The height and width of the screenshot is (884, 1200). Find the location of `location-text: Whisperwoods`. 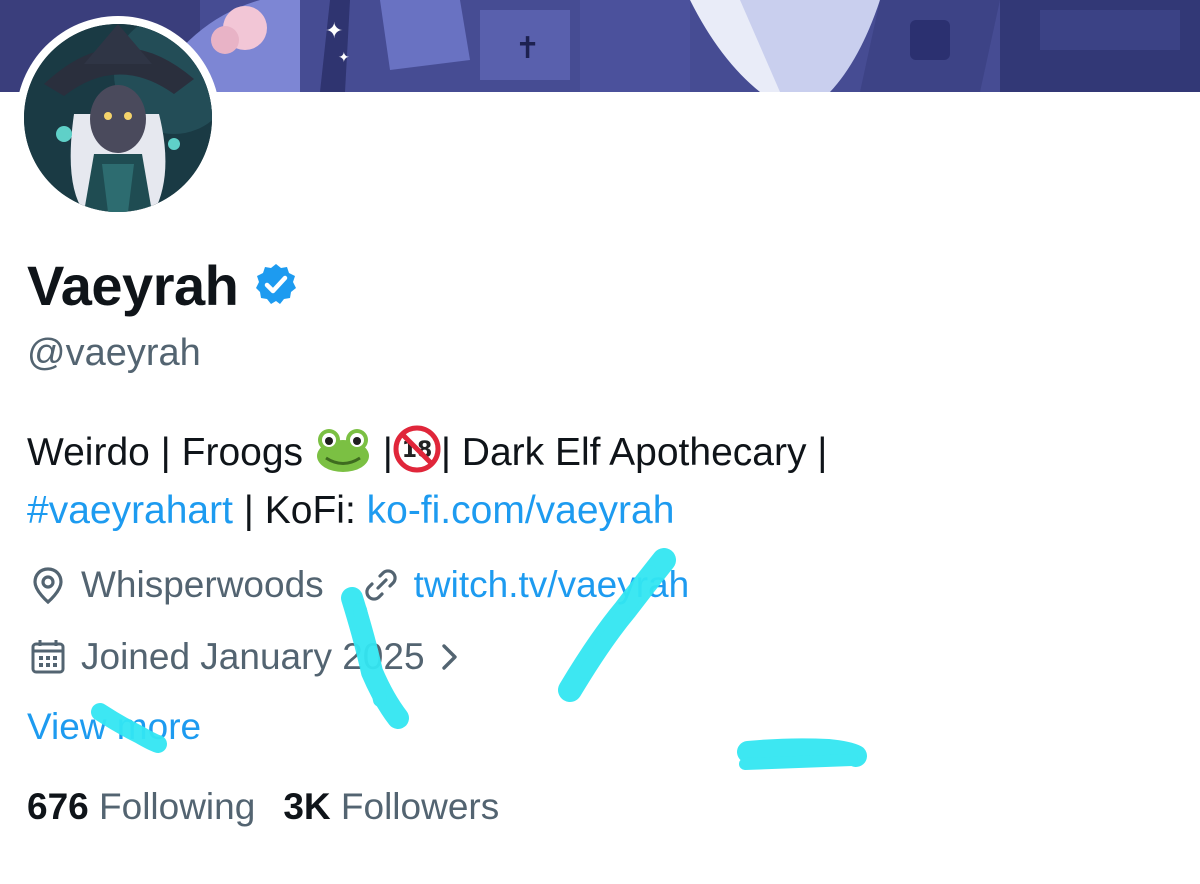

location-text: Whisperwoods is located at coordinates (202, 584).